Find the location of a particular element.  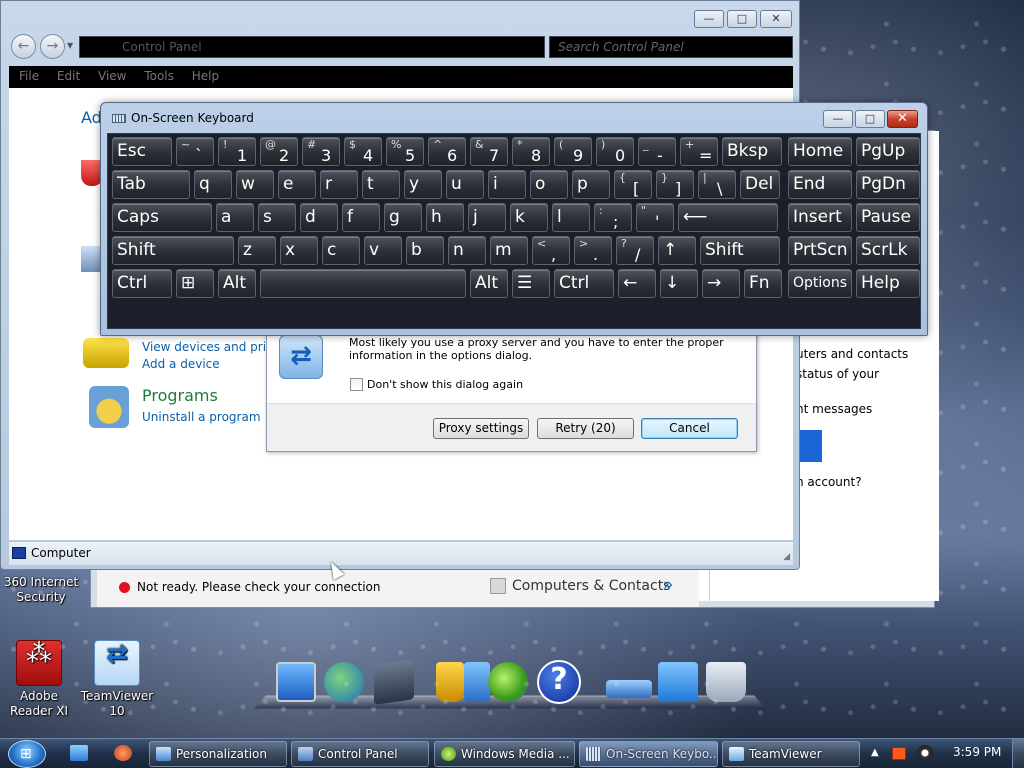

key-fn: Fn is located at coordinates (763, 283).